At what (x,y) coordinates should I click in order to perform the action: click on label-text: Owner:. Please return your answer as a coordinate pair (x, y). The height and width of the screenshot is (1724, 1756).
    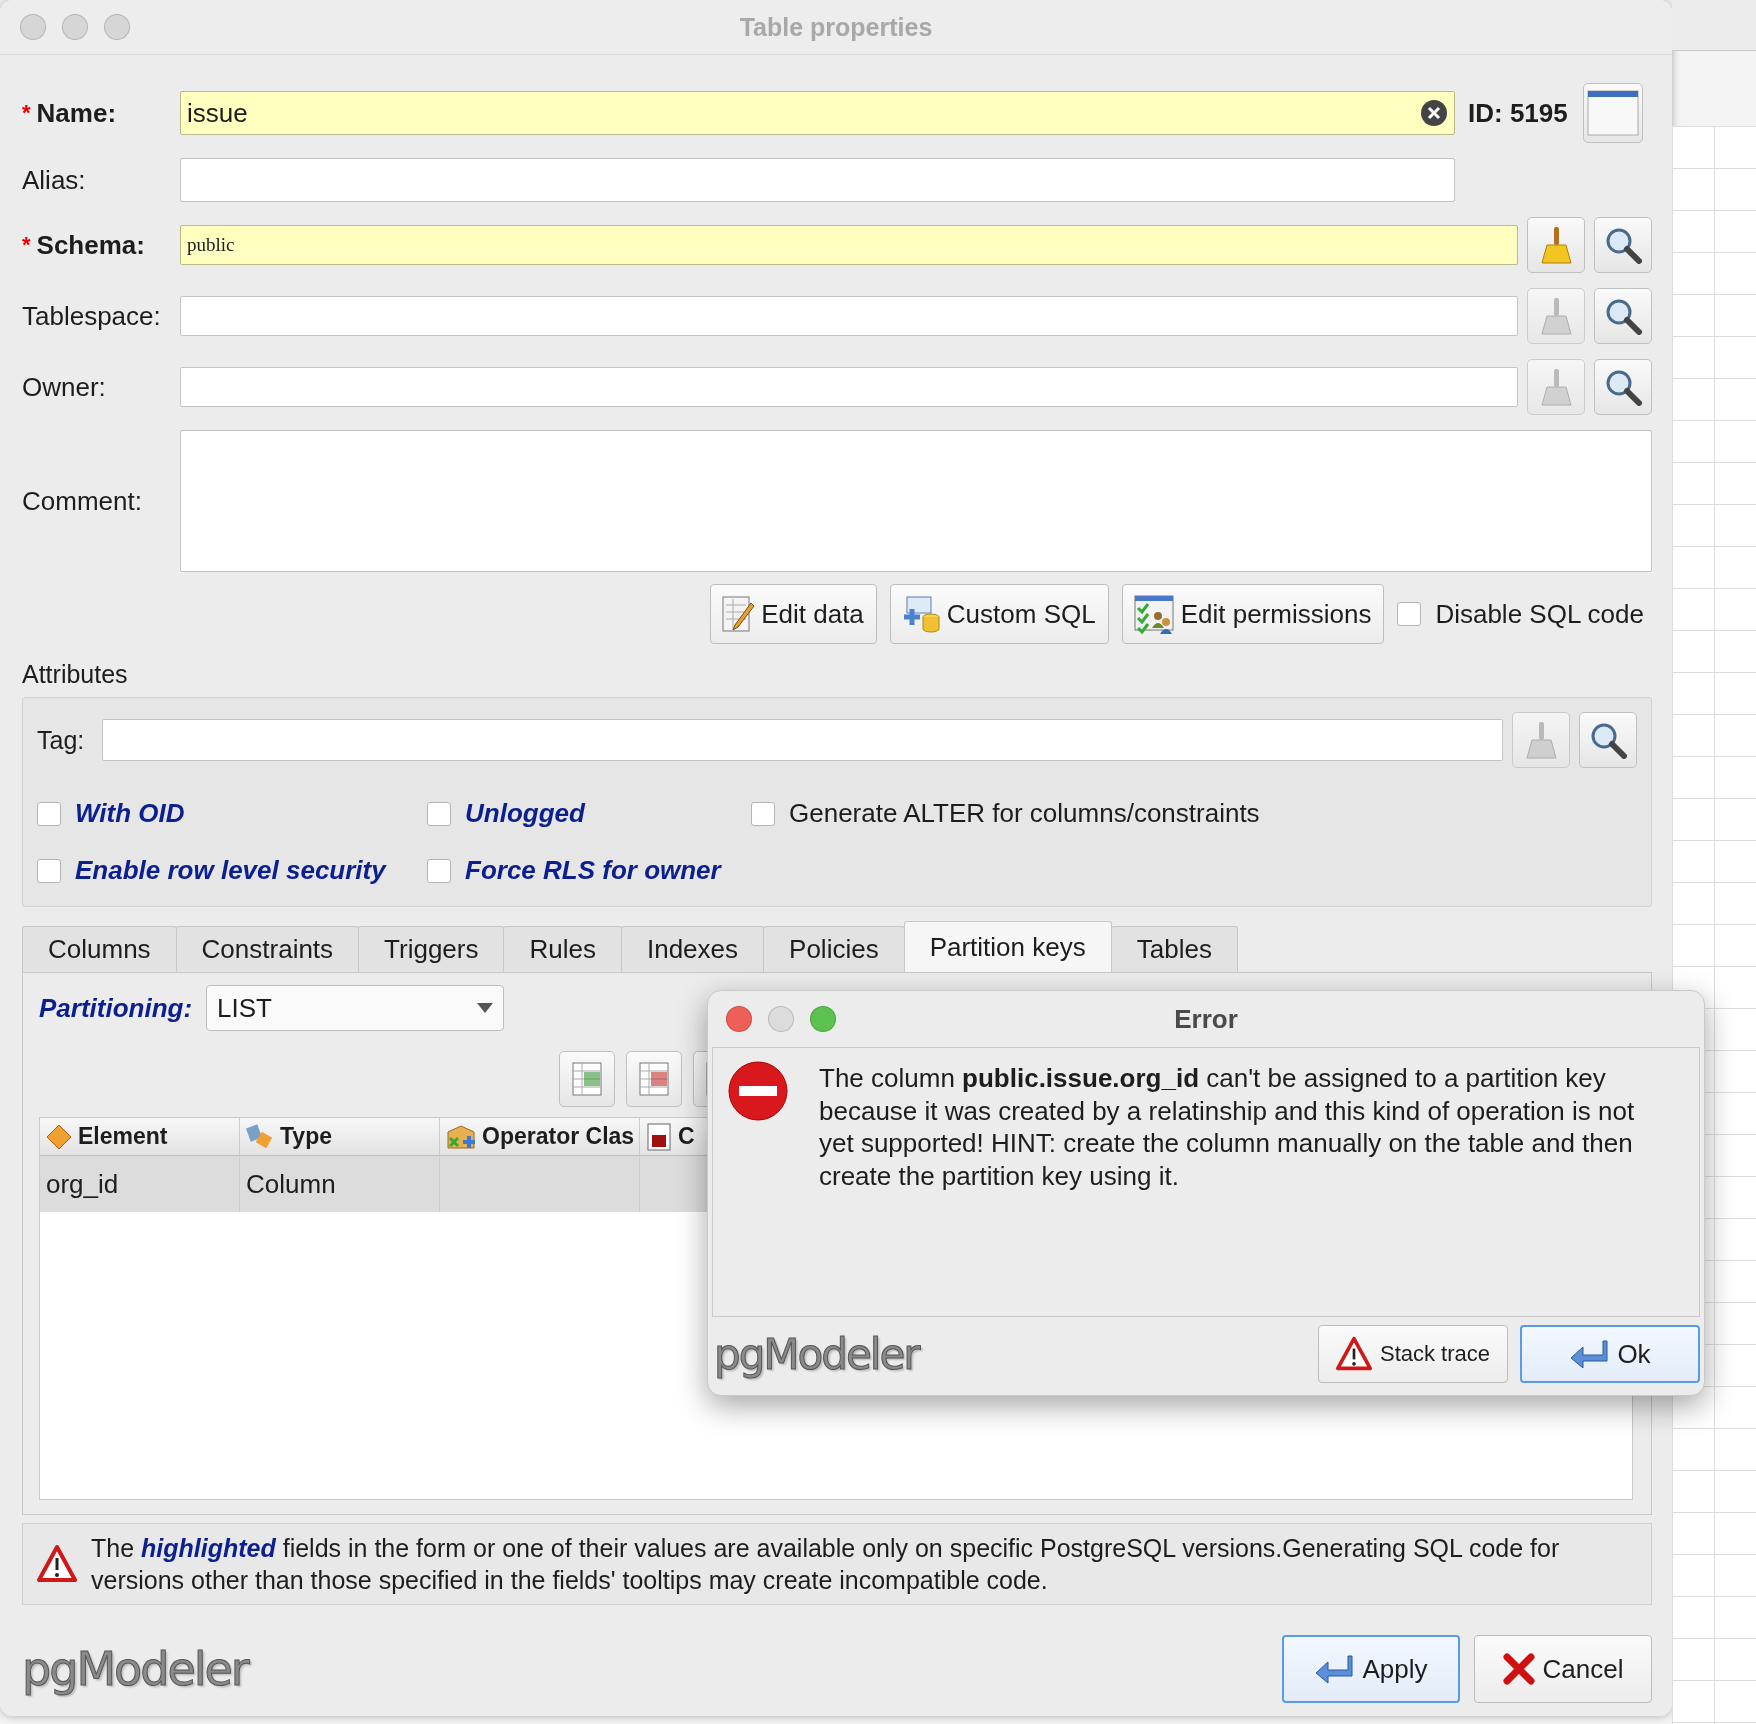
    Looking at the image, I should click on (64, 387).